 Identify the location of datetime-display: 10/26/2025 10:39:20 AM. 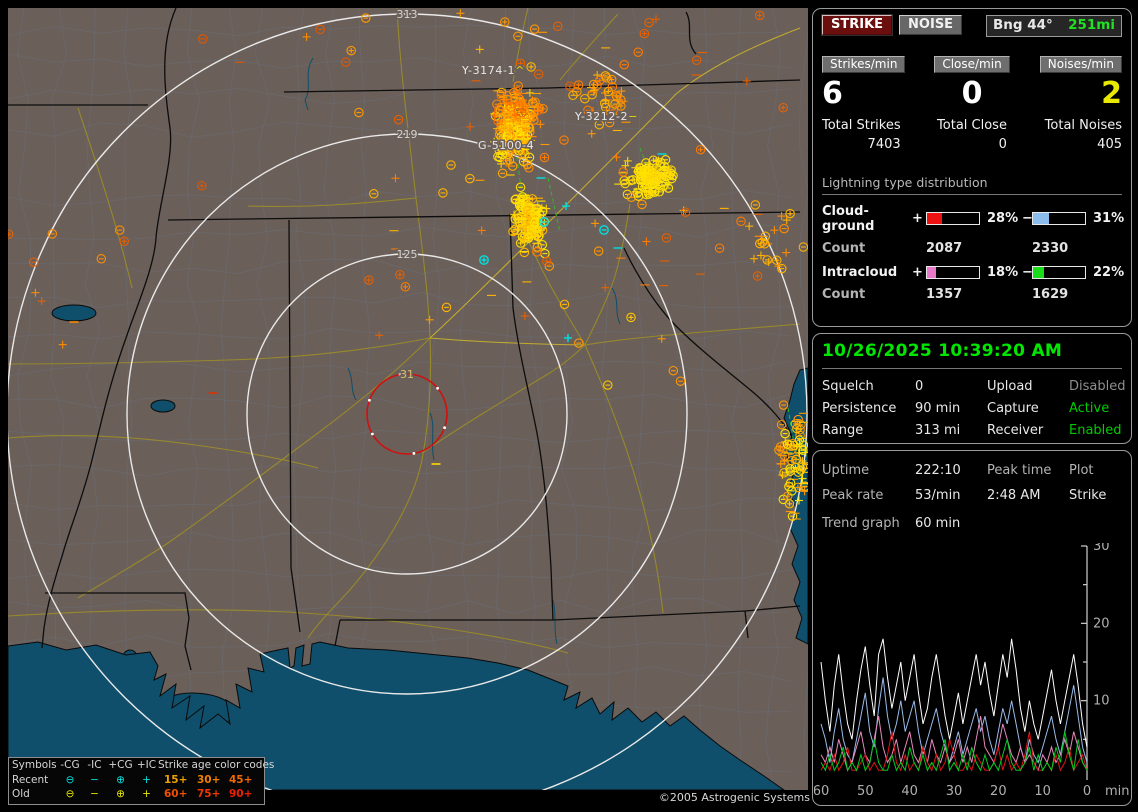
(972, 353).